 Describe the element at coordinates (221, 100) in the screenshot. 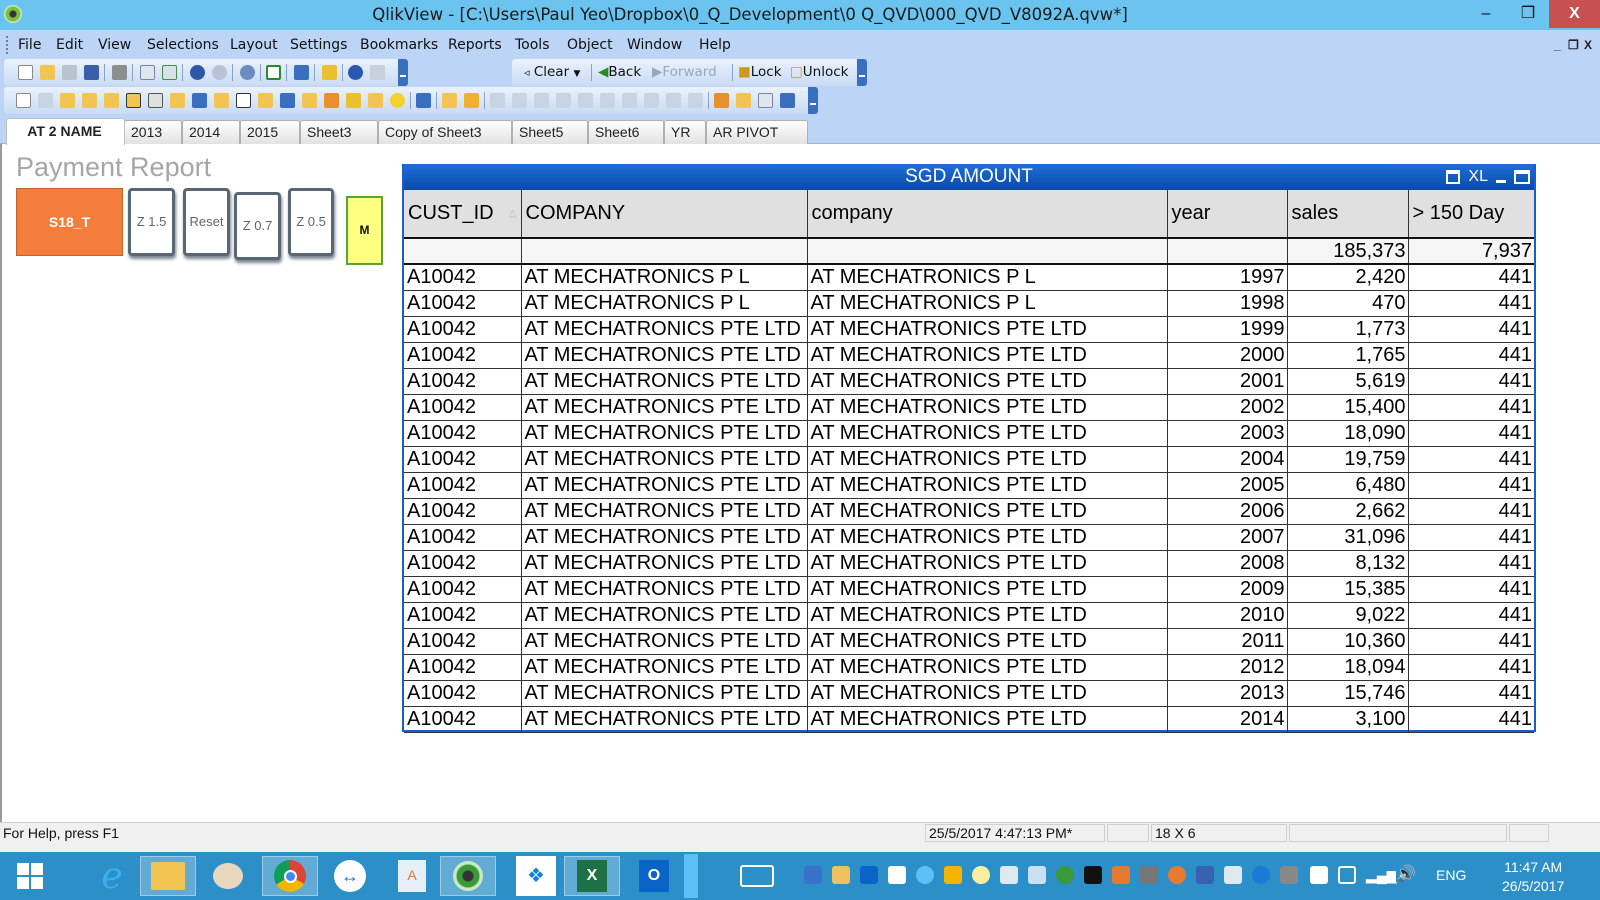

I see `input-box-icon` at that location.